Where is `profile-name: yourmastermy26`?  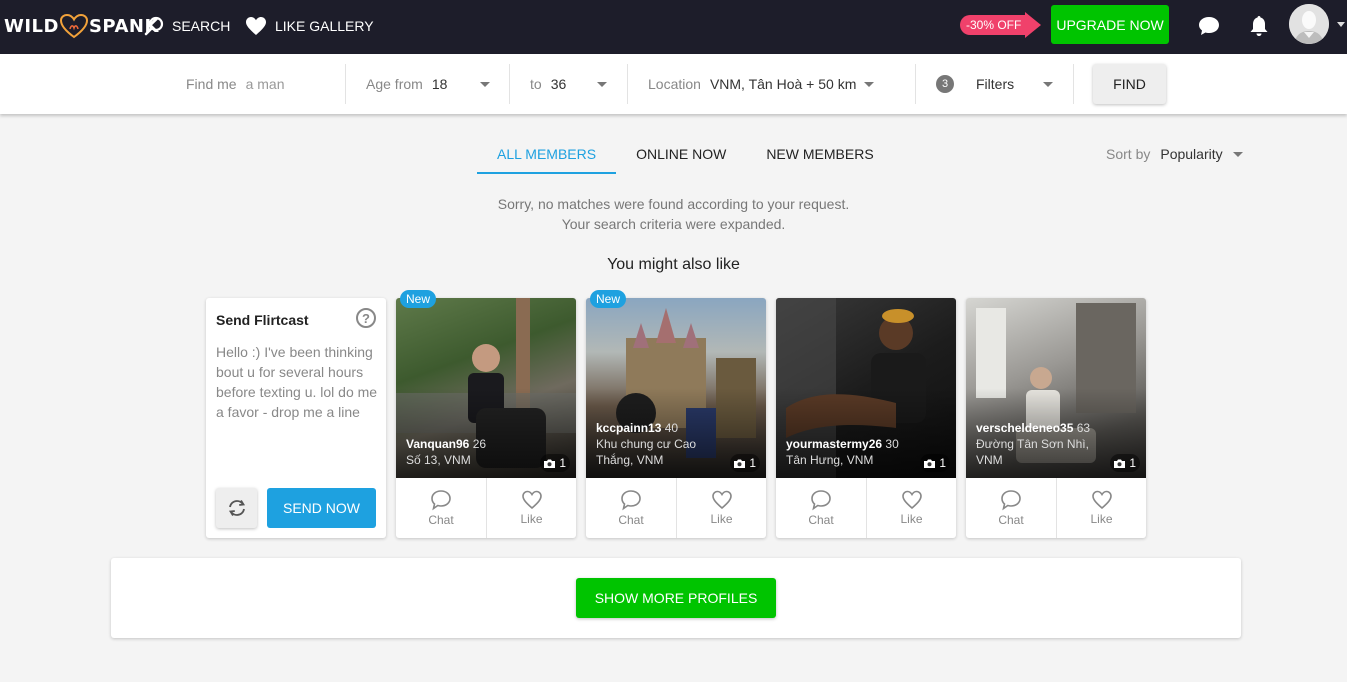 profile-name: yourmastermy26 is located at coordinates (834, 444).